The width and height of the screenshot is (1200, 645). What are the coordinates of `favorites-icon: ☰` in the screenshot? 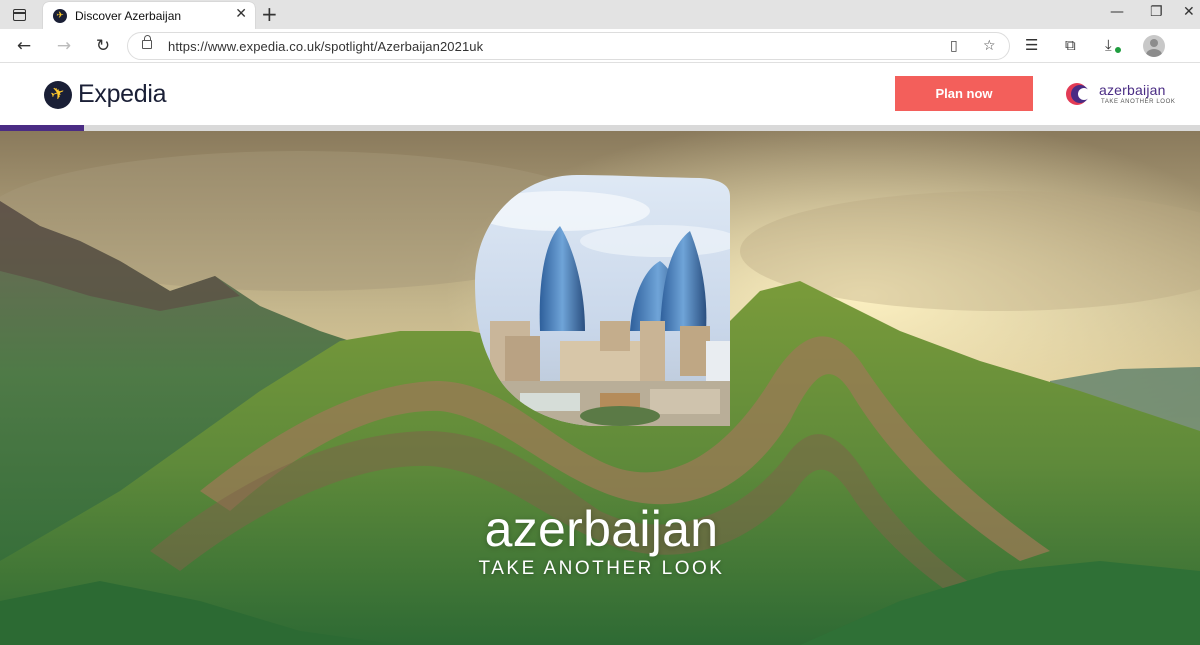 It's located at (1031, 45).